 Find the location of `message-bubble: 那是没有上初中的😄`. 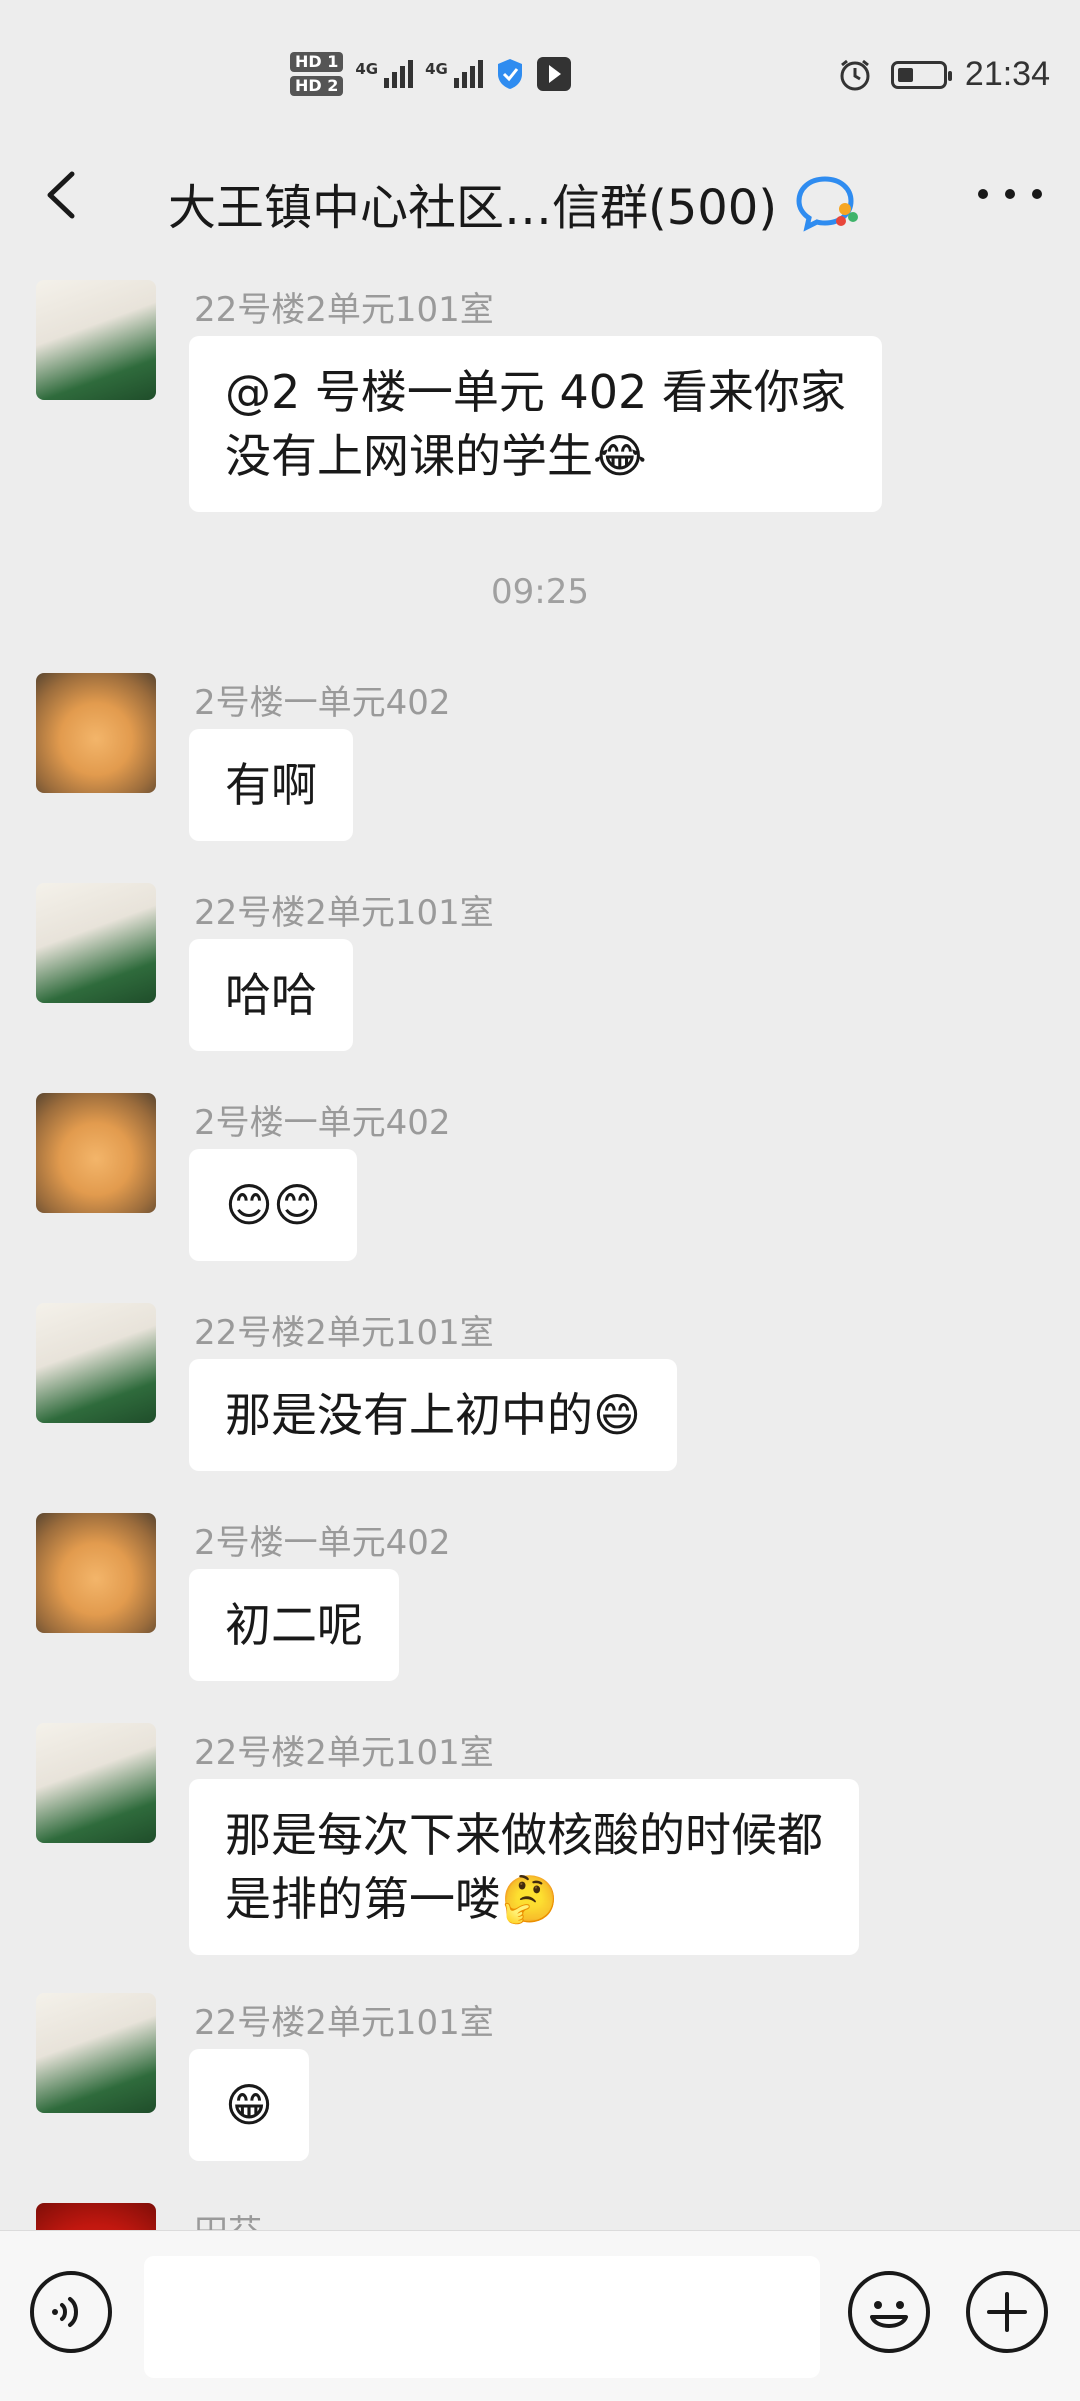

message-bubble: 那是没有上初中的😄 is located at coordinates (433, 1415).